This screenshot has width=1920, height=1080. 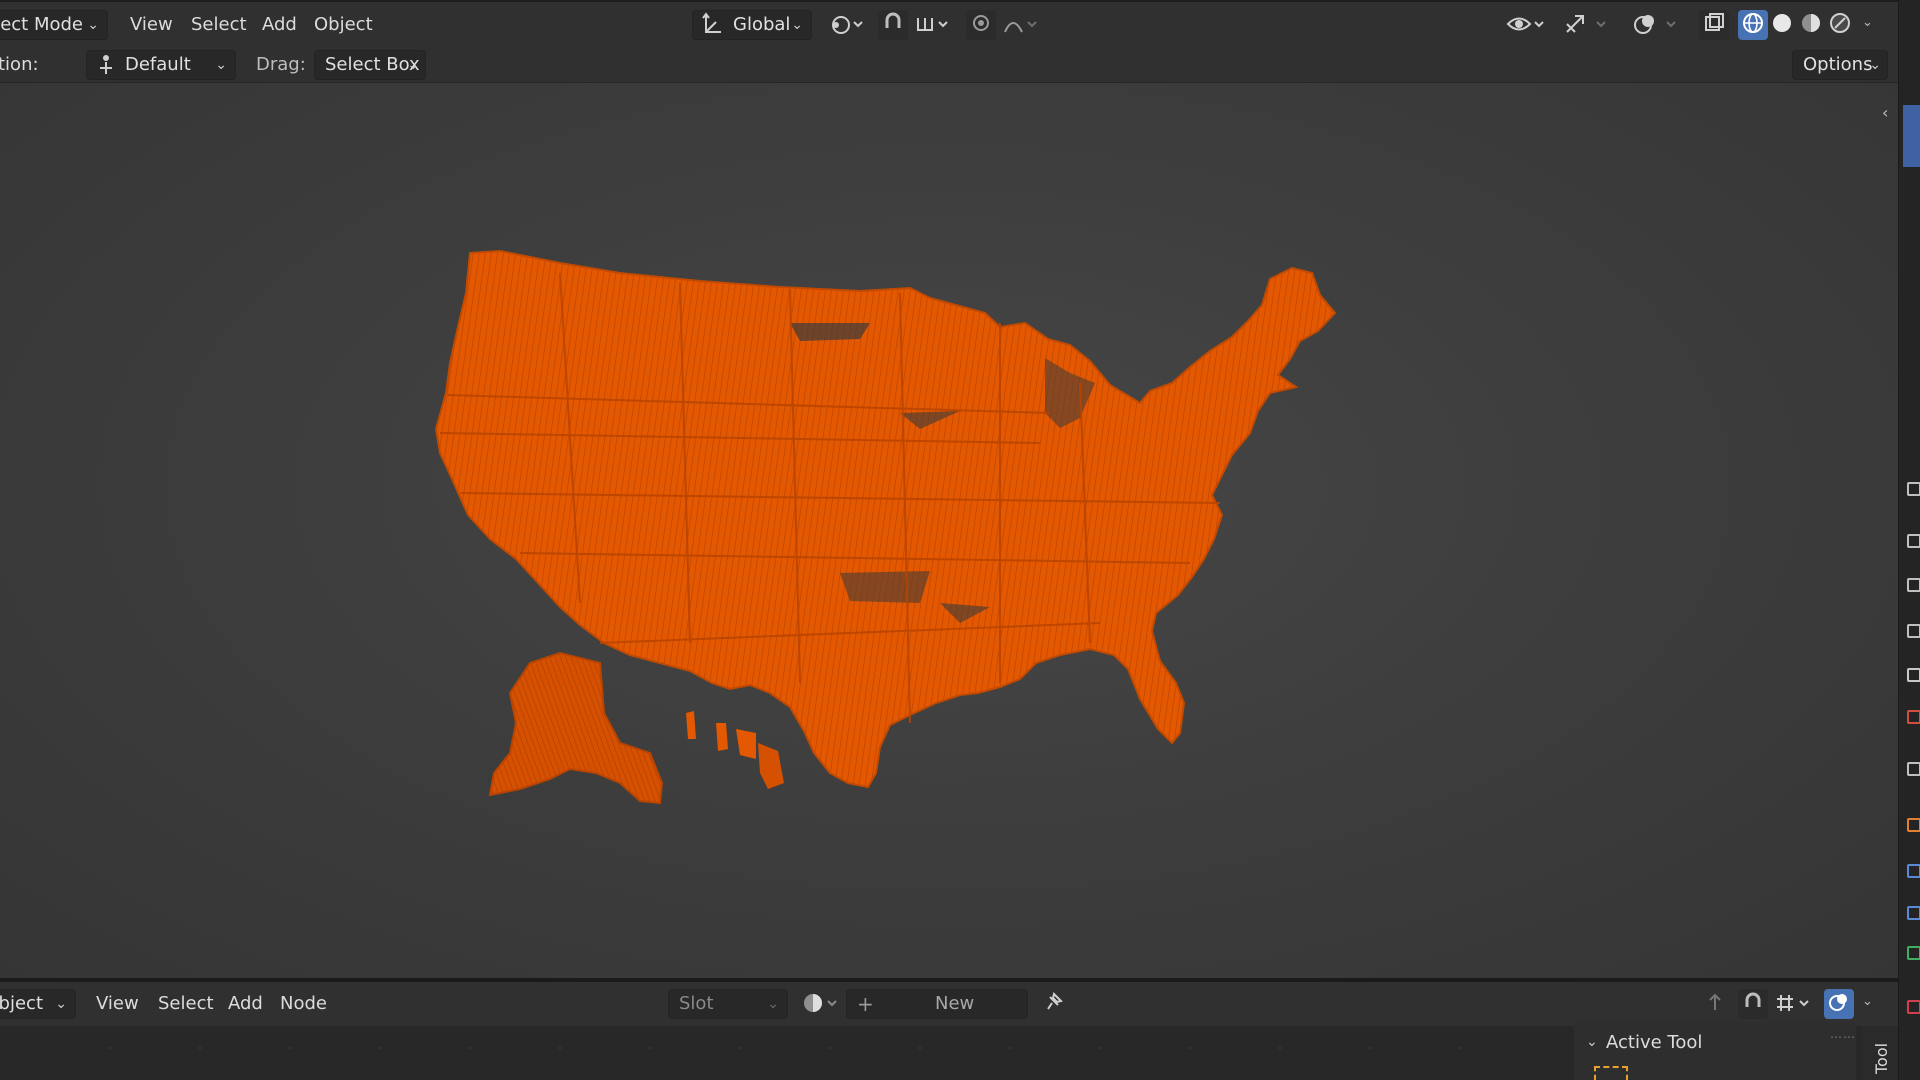 I want to click on solid-icon, so click(x=1782, y=23).